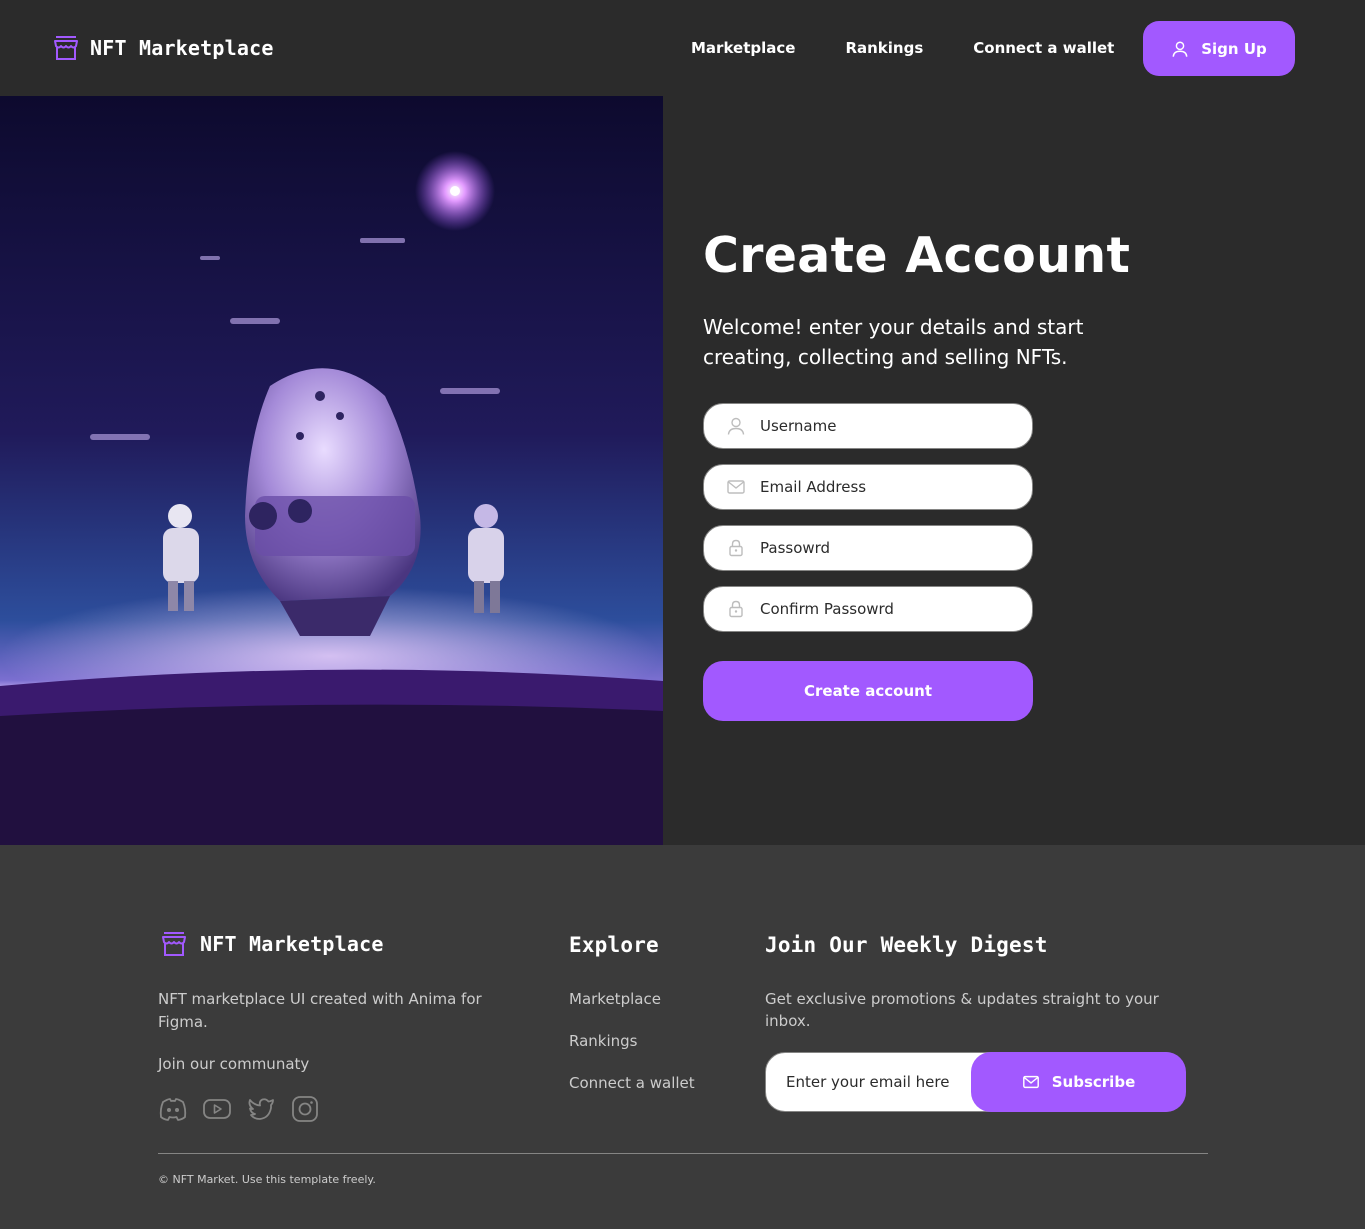 The image size is (1365, 1229). I want to click on youtube-icon, so click(217, 1109).